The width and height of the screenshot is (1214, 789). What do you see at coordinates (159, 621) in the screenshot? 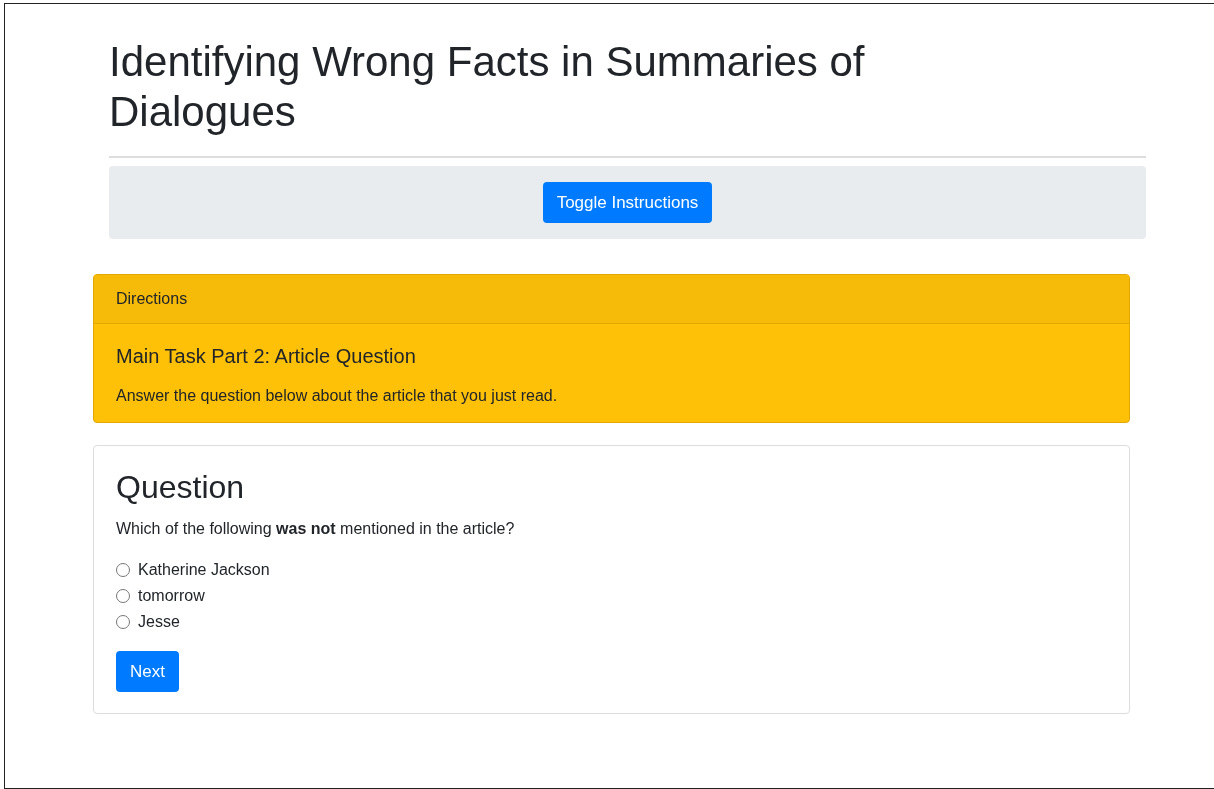
I see `option-label: Jesse` at bounding box center [159, 621].